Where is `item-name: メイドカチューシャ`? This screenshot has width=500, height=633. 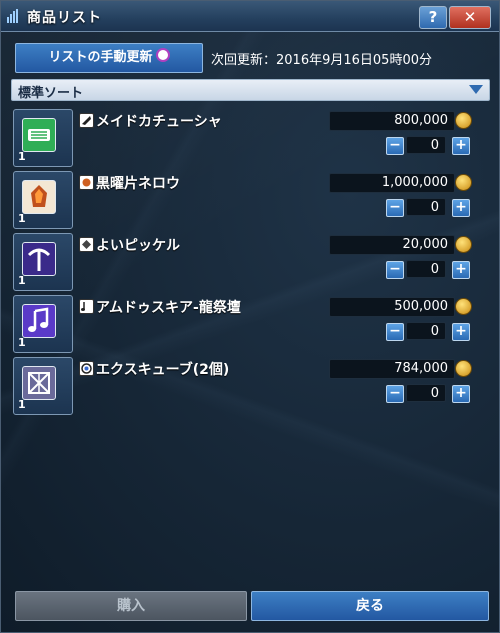
item-name: メイドカチューシャ is located at coordinates (159, 122).